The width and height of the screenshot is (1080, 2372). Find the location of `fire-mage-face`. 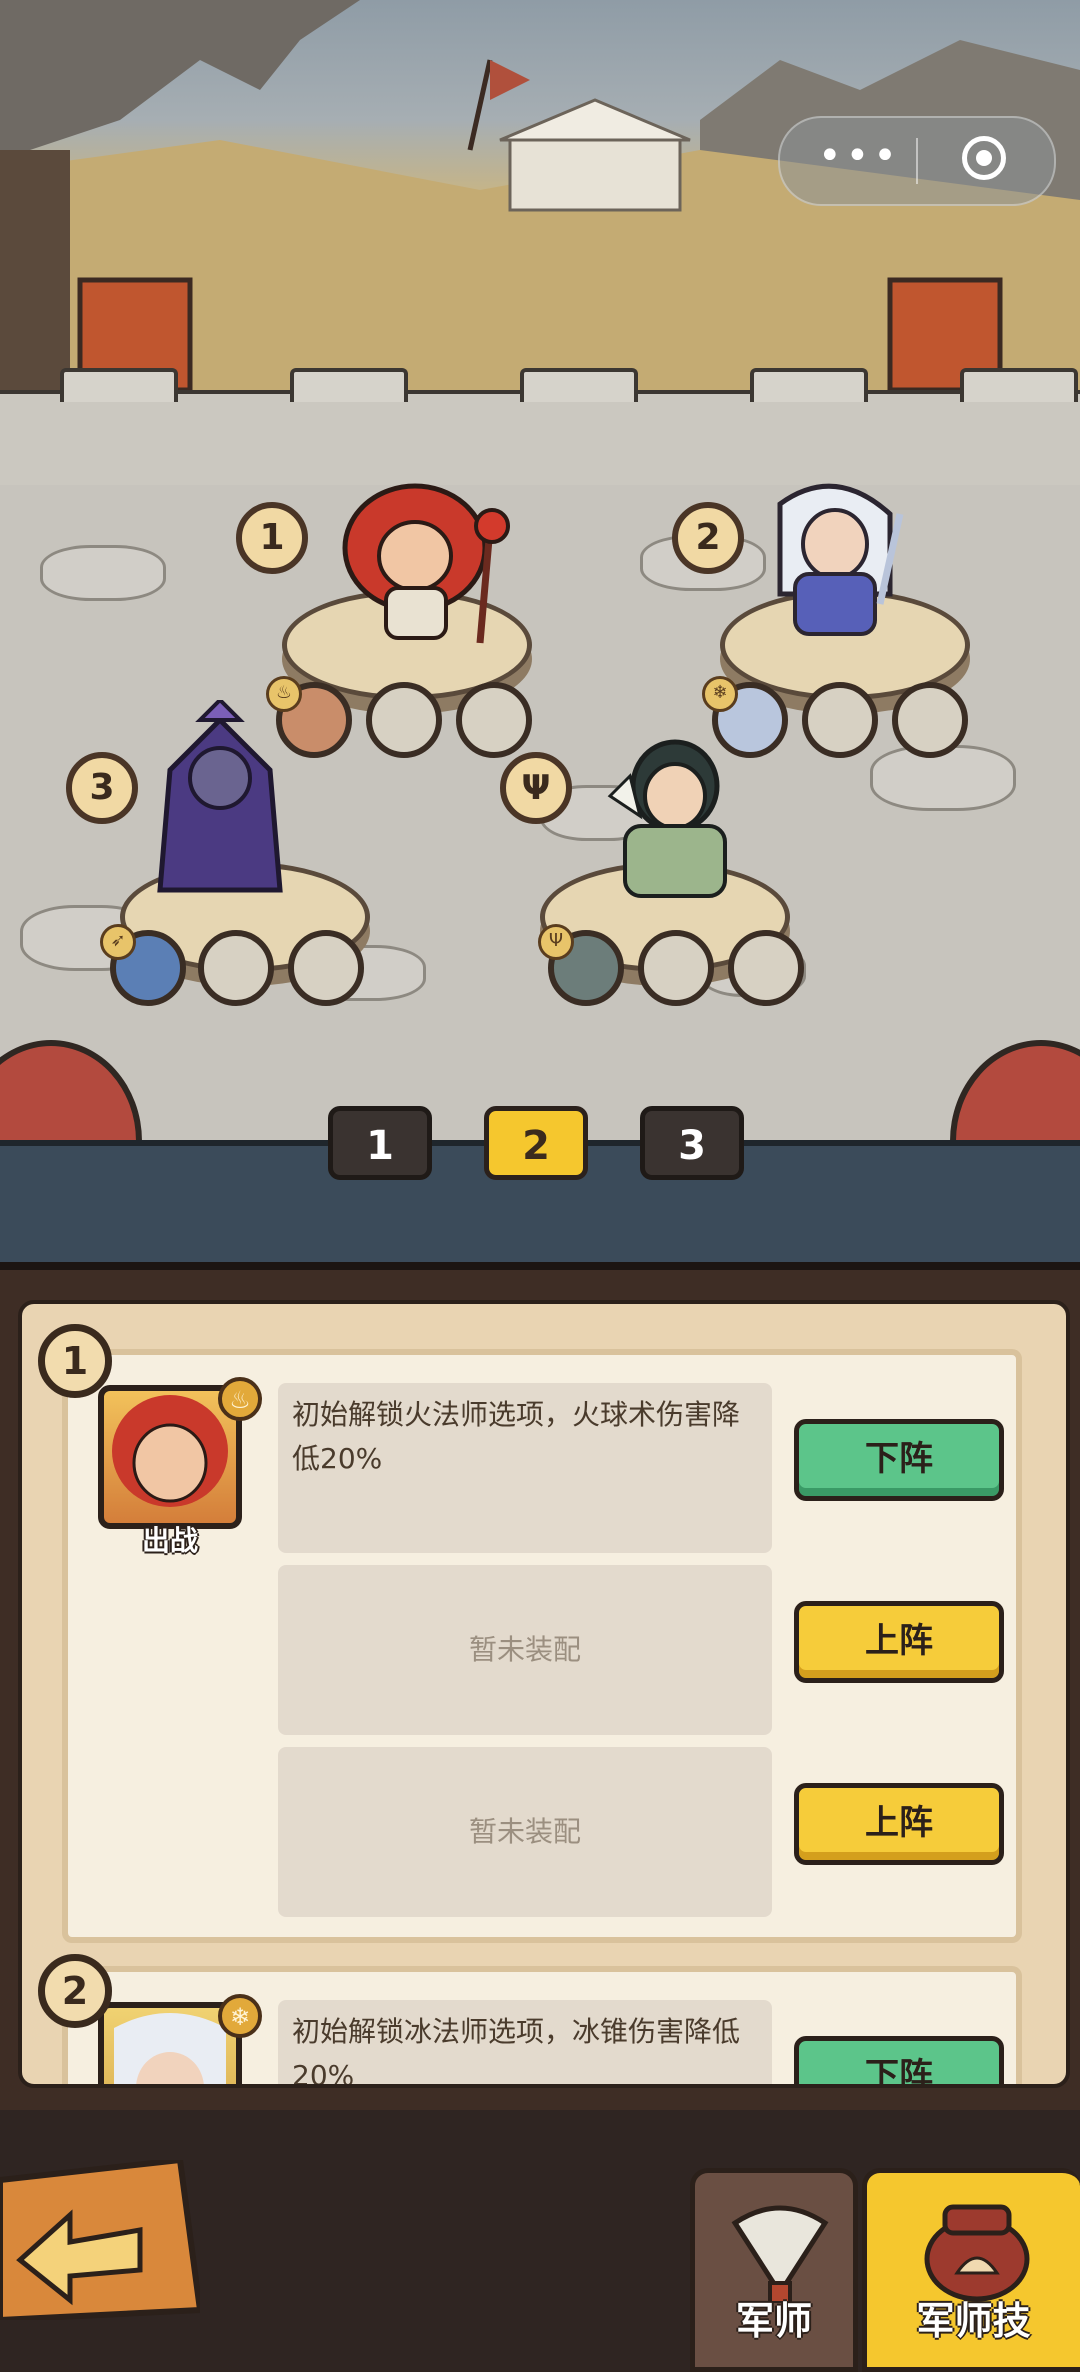

fire-mage-face is located at coordinates (170, 1451).